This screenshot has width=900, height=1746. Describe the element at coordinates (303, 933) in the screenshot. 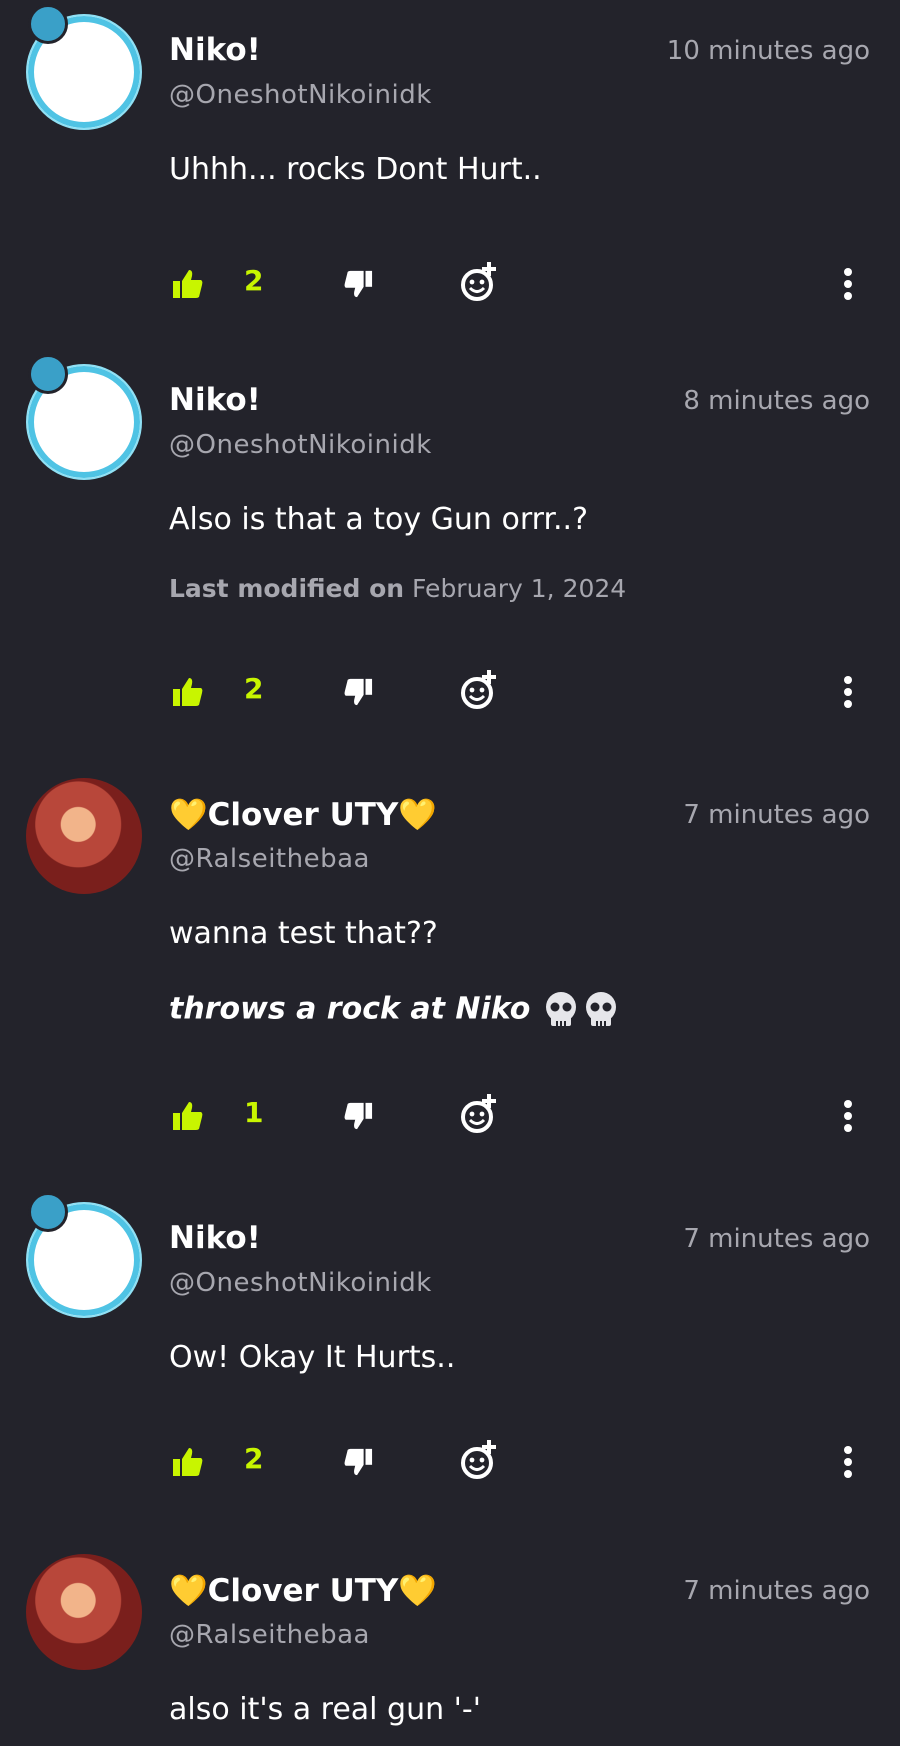

I see `comment-text: wanna test that??` at that location.